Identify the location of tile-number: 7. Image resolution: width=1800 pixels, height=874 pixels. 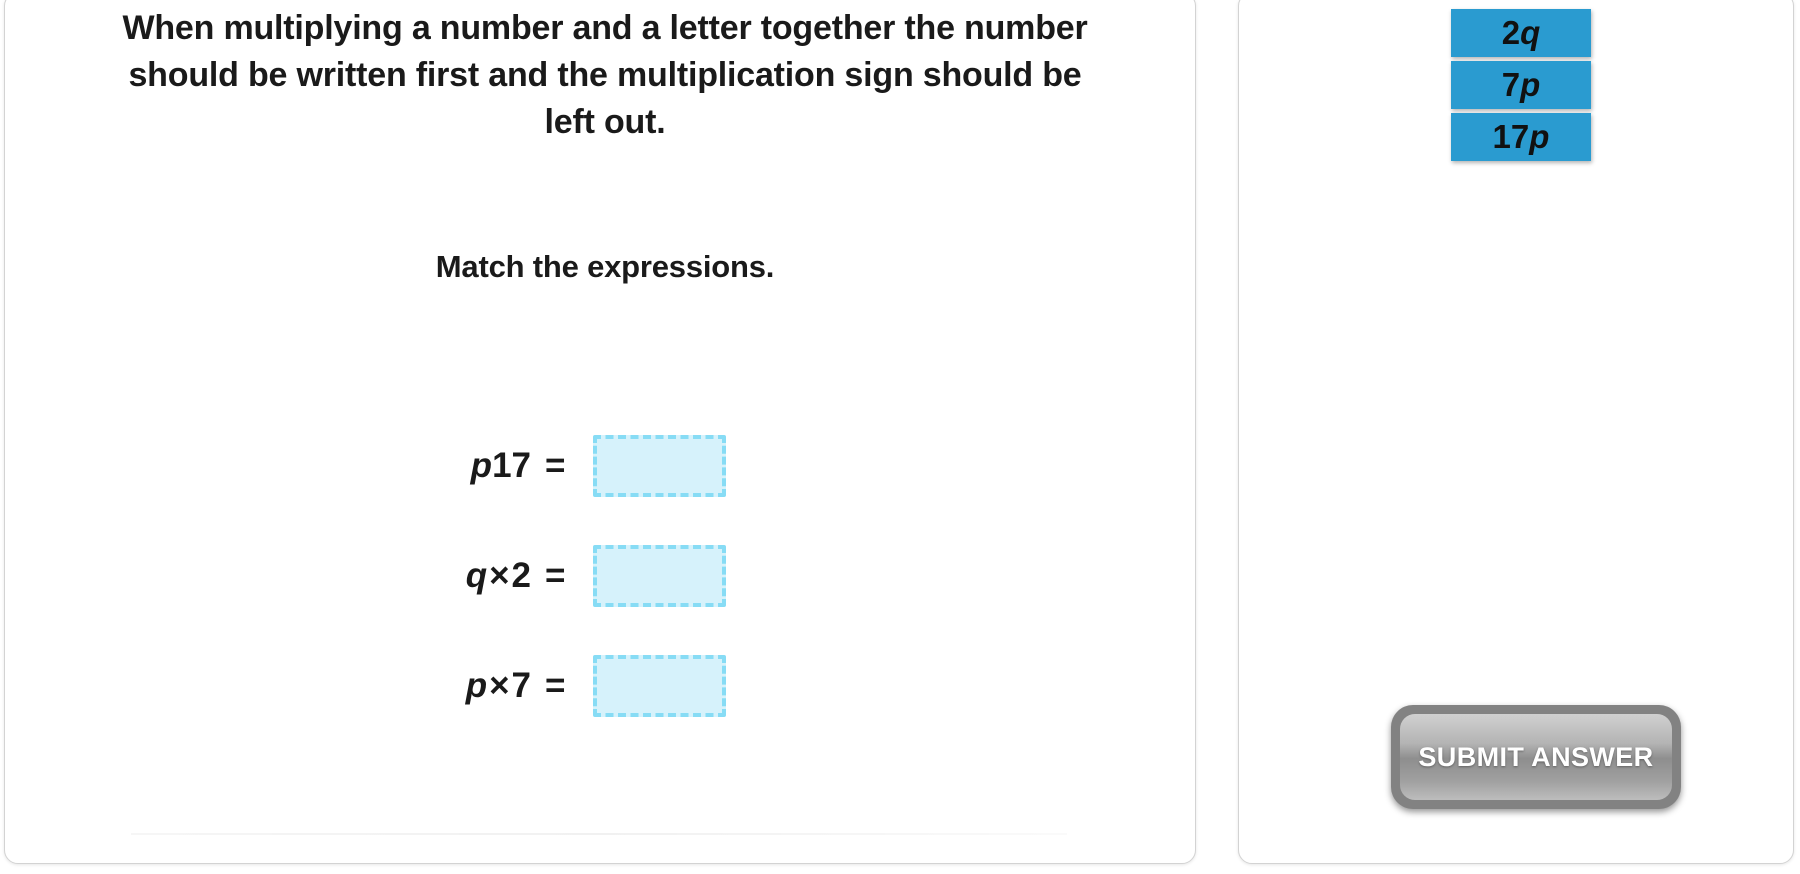
(1511, 84).